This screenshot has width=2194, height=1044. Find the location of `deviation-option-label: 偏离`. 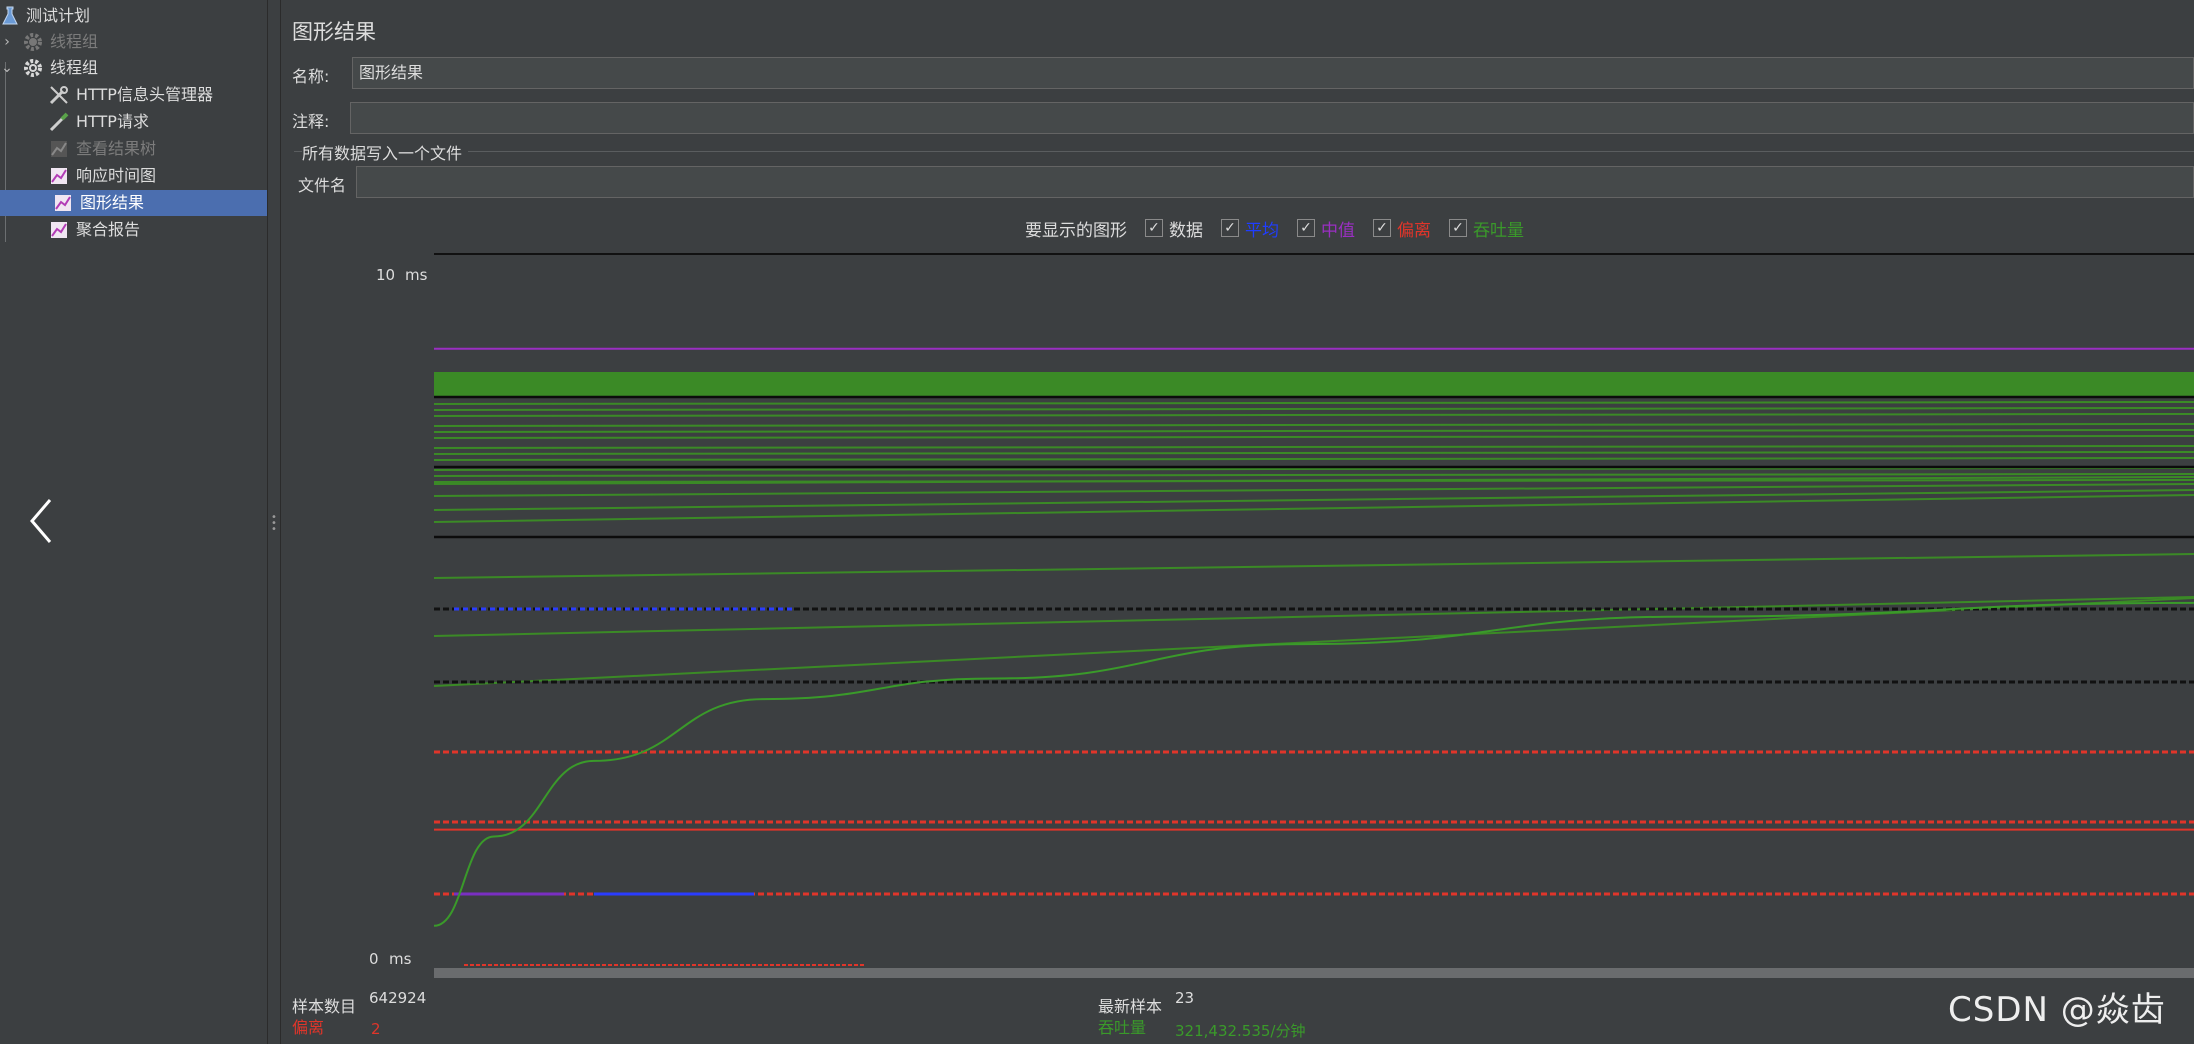

deviation-option-label: 偏离 is located at coordinates (1414, 230).